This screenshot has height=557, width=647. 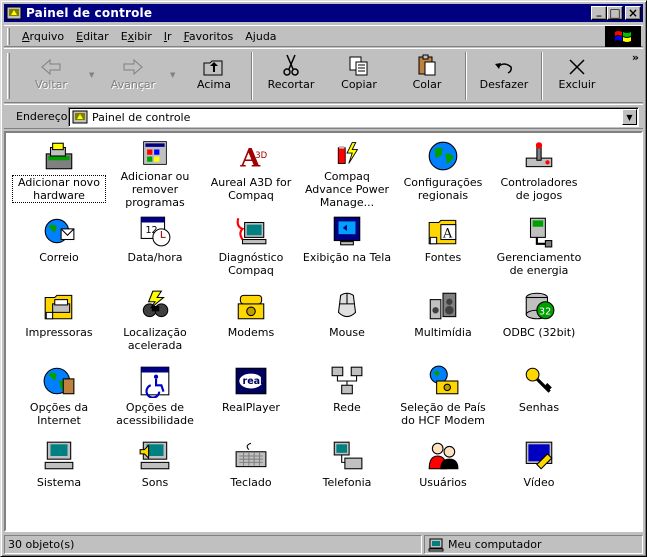 I want to click on control-panel-item: Impressoras, so click(x=59, y=323).